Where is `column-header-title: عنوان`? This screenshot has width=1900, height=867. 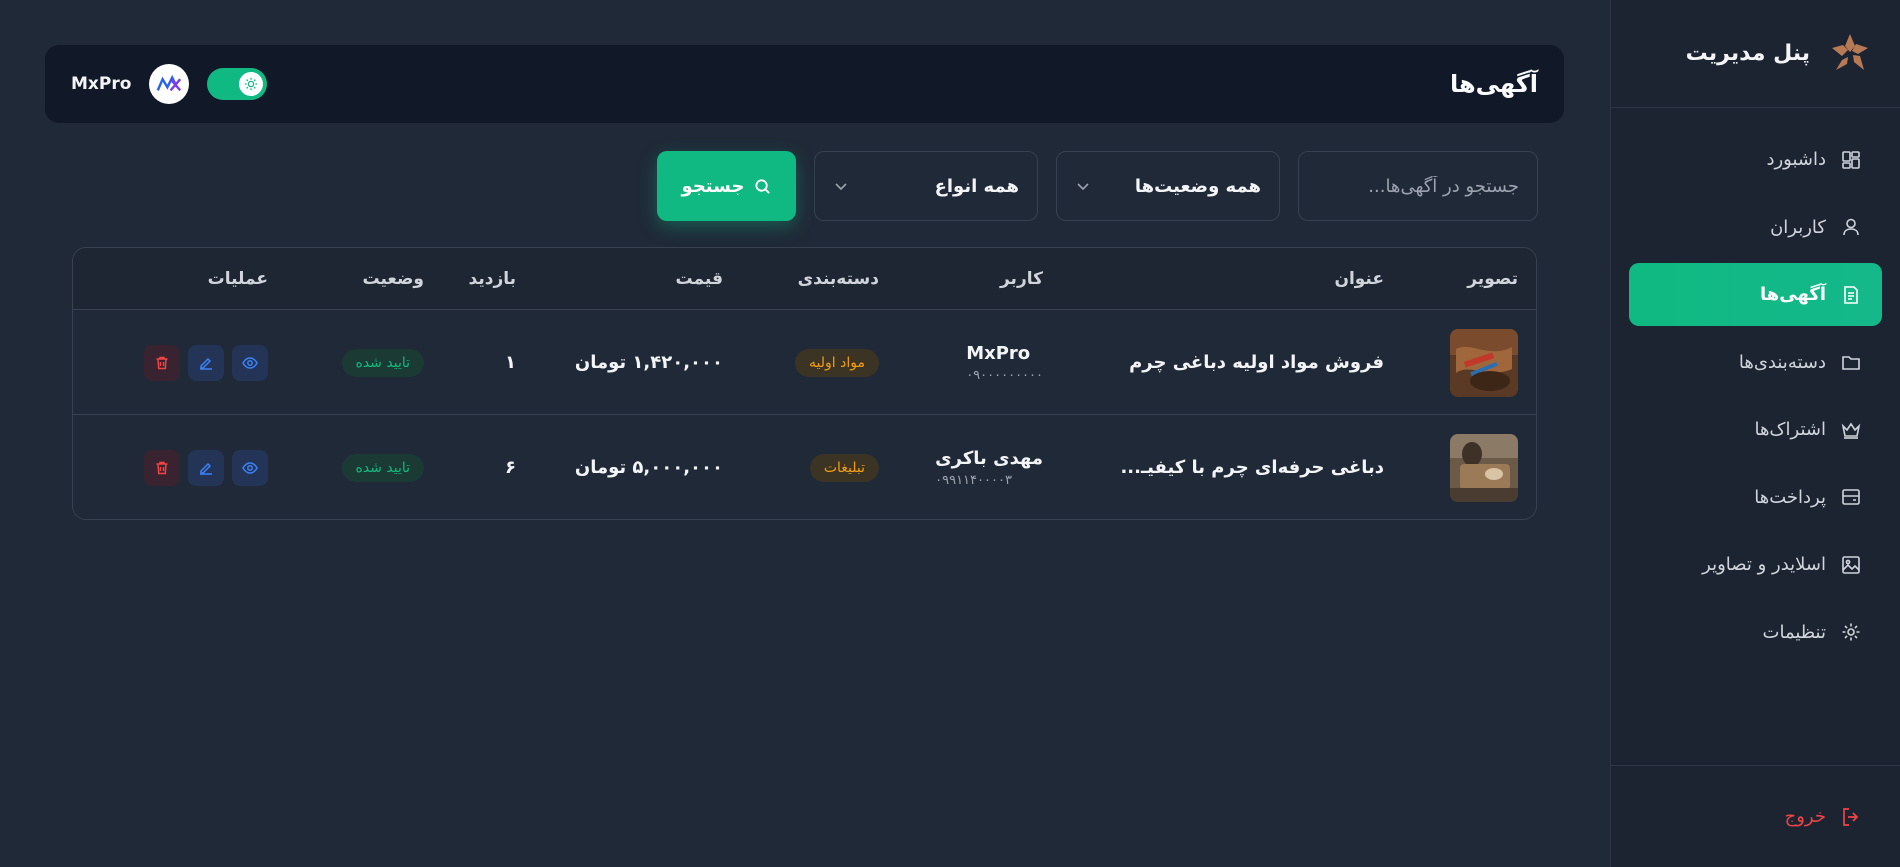 column-header-title: عنوان is located at coordinates (1359, 279).